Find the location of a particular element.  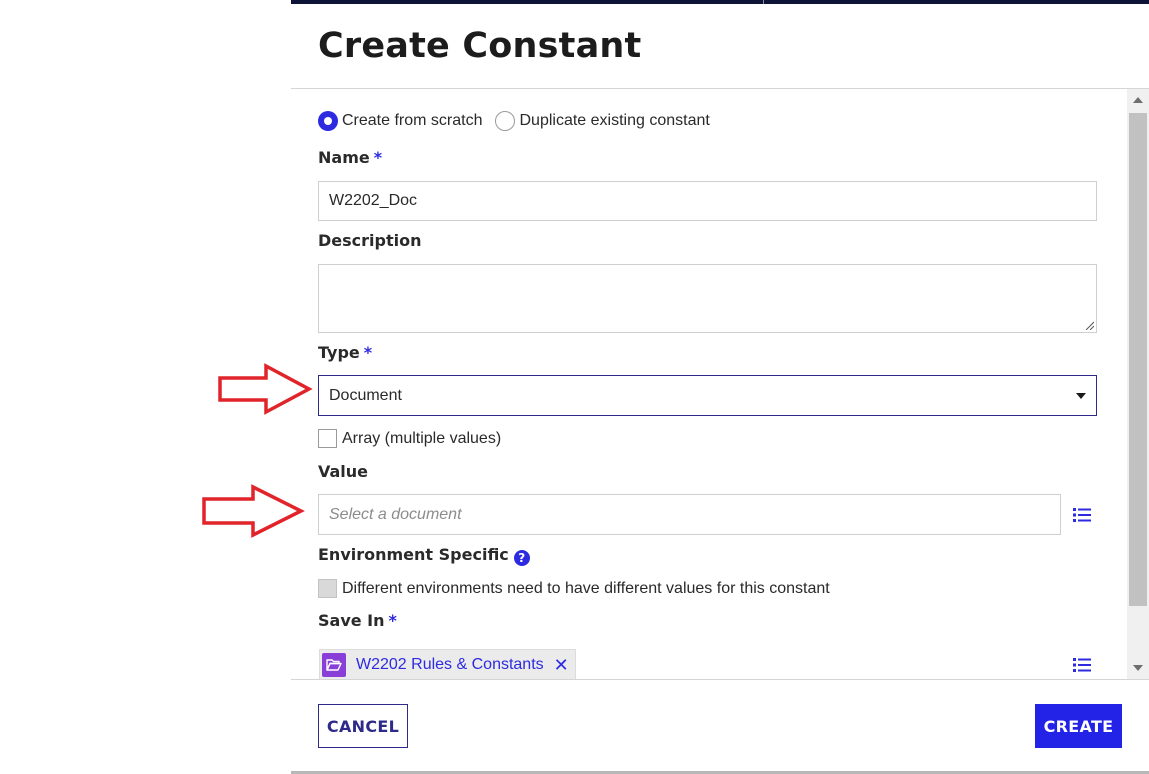

question-circle-icon: ? is located at coordinates (521, 558).